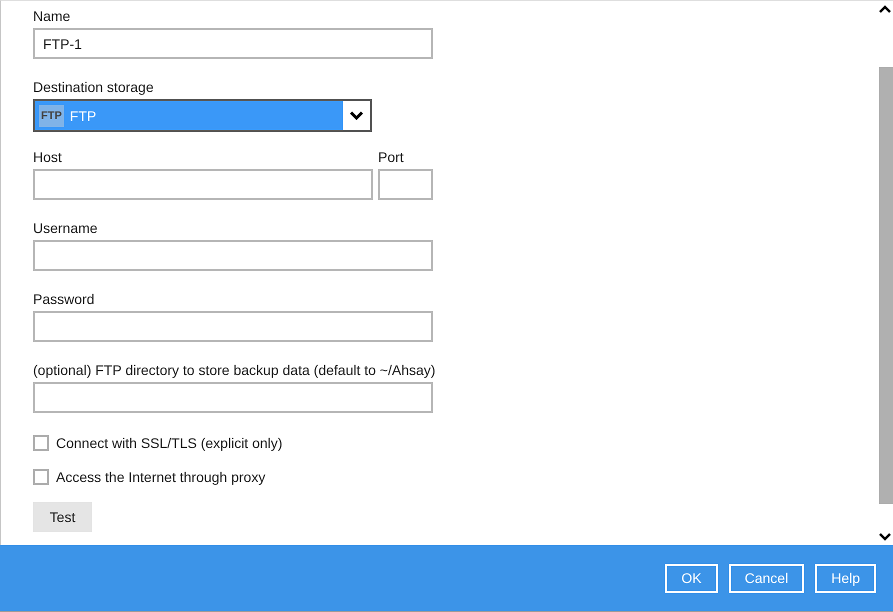 Image resolution: width=893 pixels, height=612 pixels. Describe the element at coordinates (405, 184) in the screenshot. I see `port-field` at that location.